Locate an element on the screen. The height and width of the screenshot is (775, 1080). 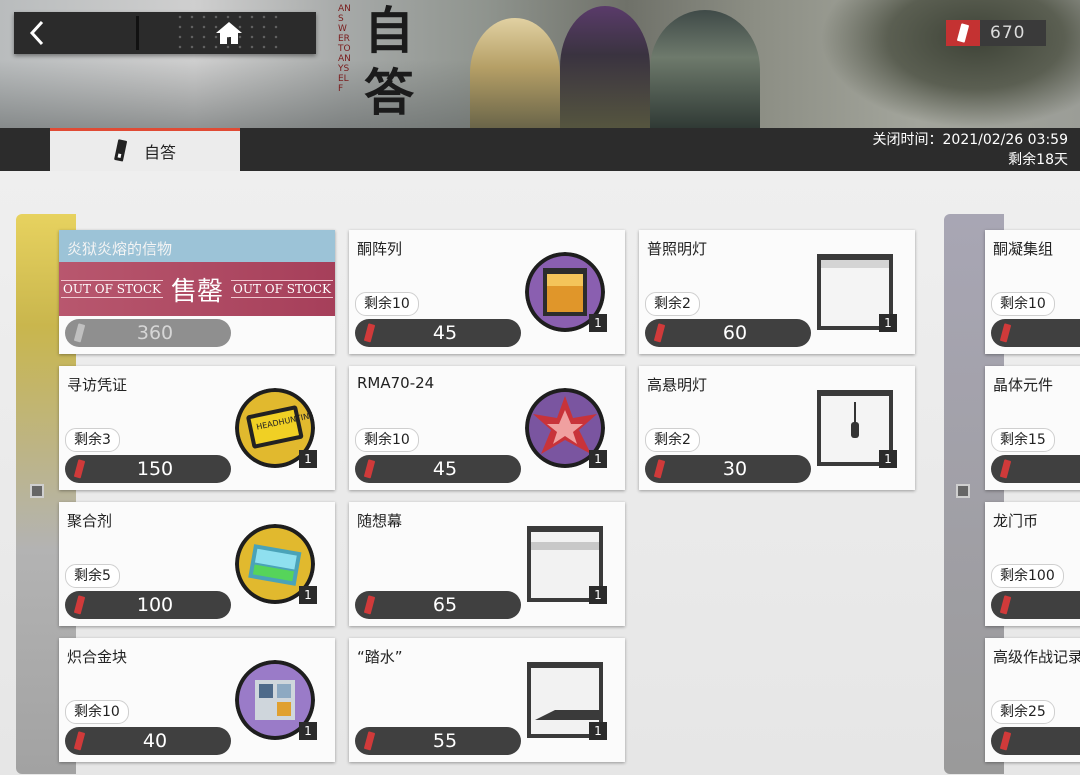
nav-divider is located at coordinates (137, 33).